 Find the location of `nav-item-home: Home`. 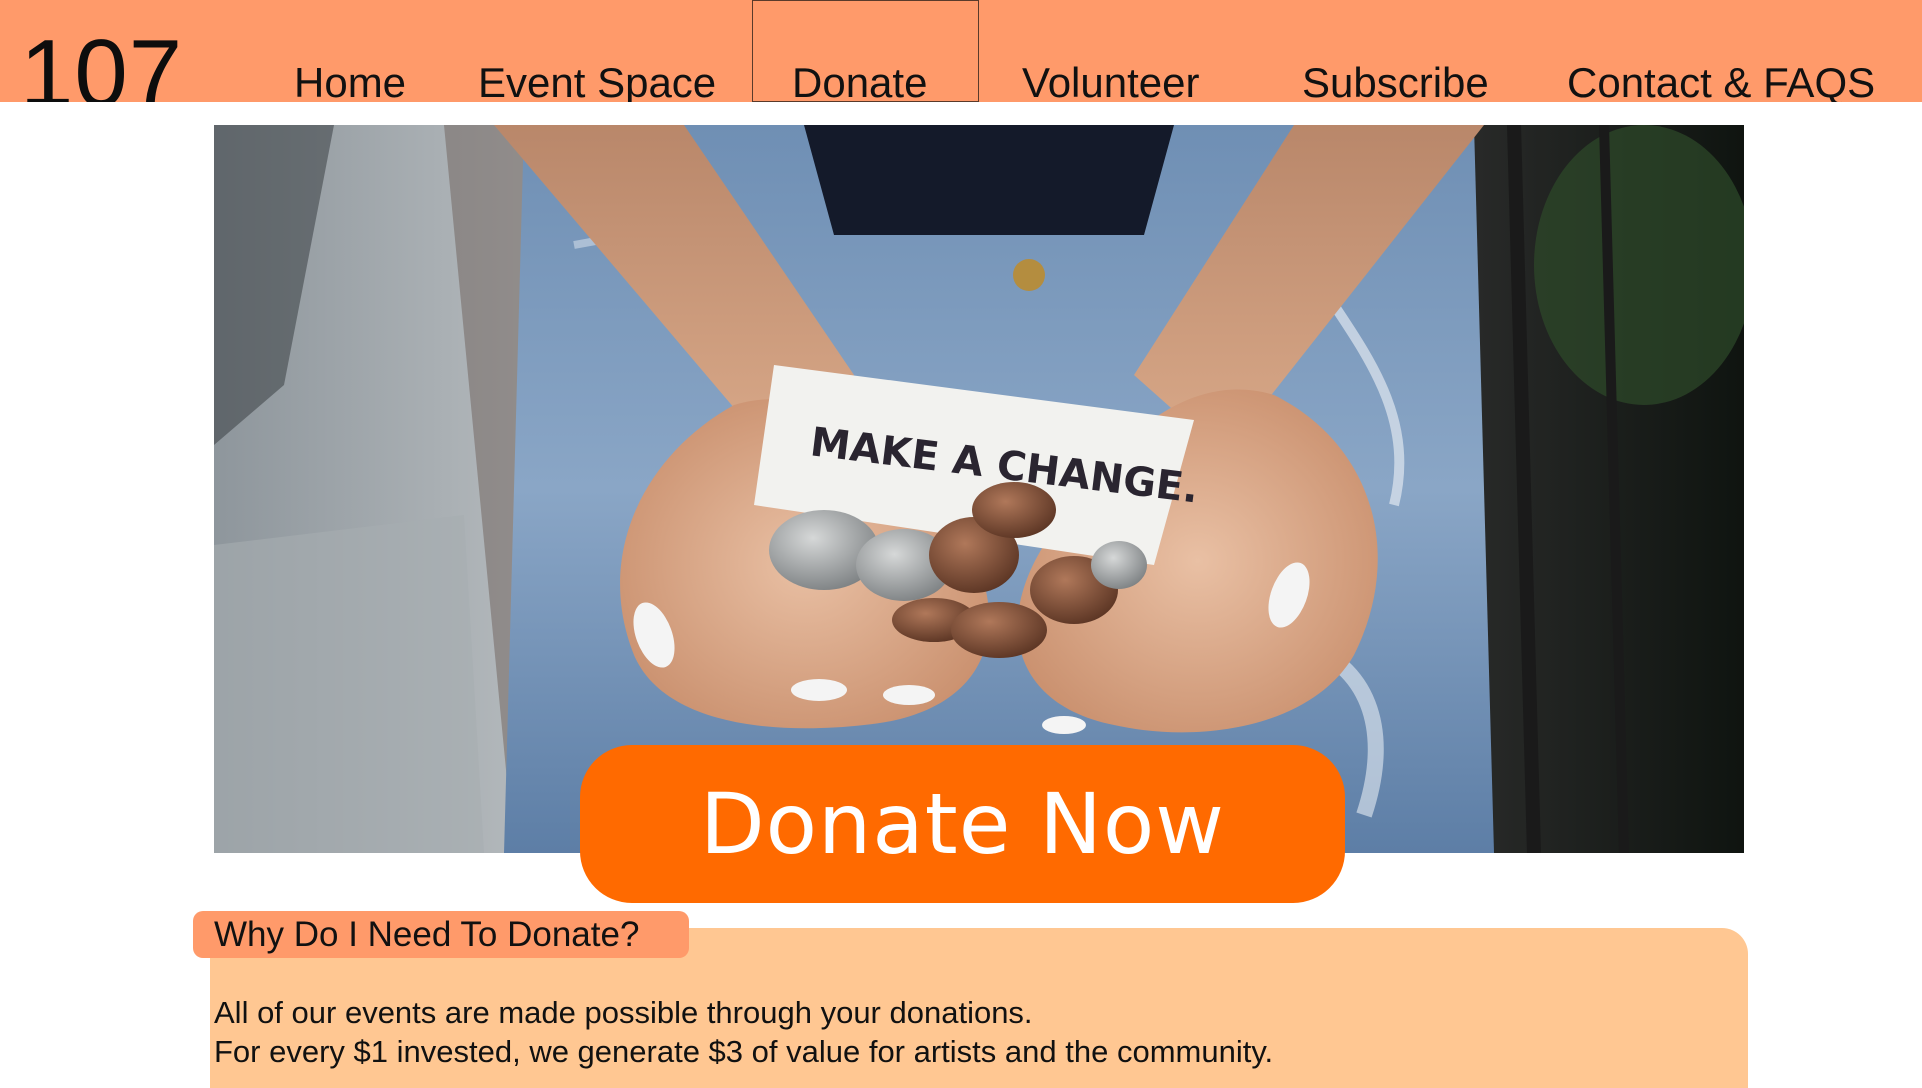

nav-item-home: Home is located at coordinates (350, 82).